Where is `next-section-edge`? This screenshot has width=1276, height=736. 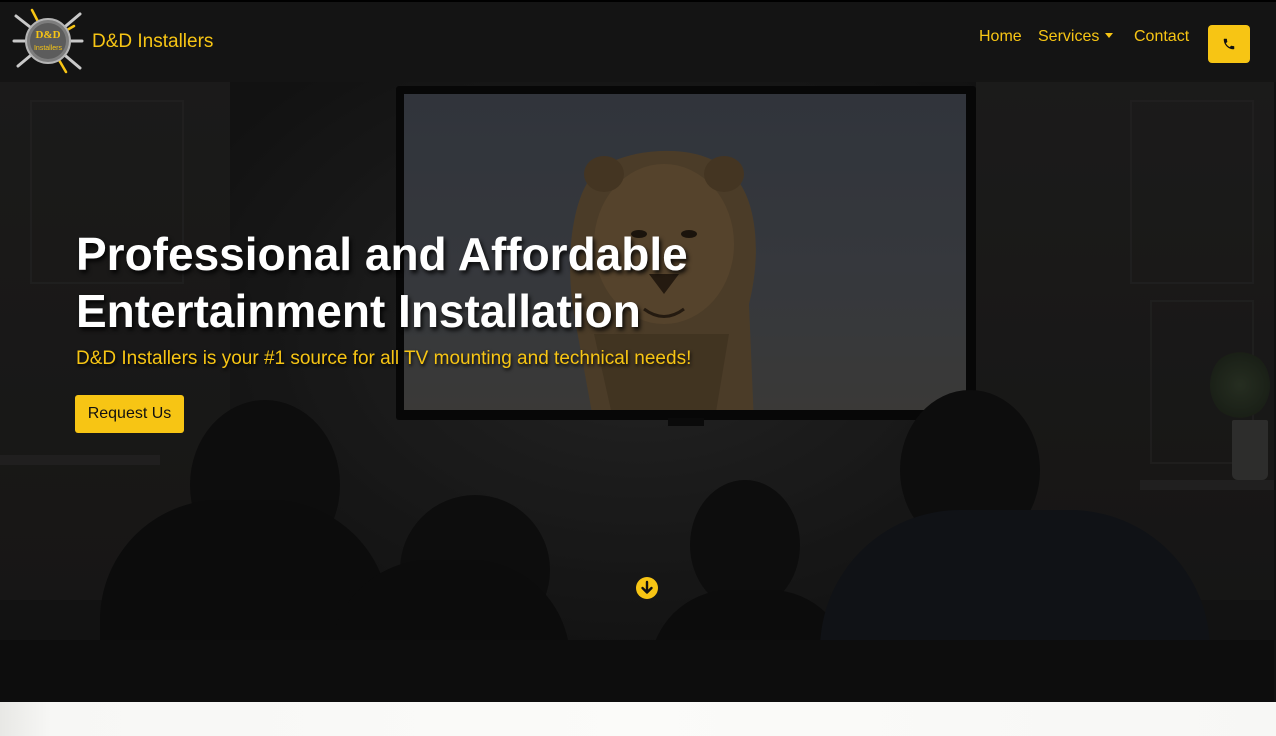
next-section-edge is located at coordinates (638, 719).